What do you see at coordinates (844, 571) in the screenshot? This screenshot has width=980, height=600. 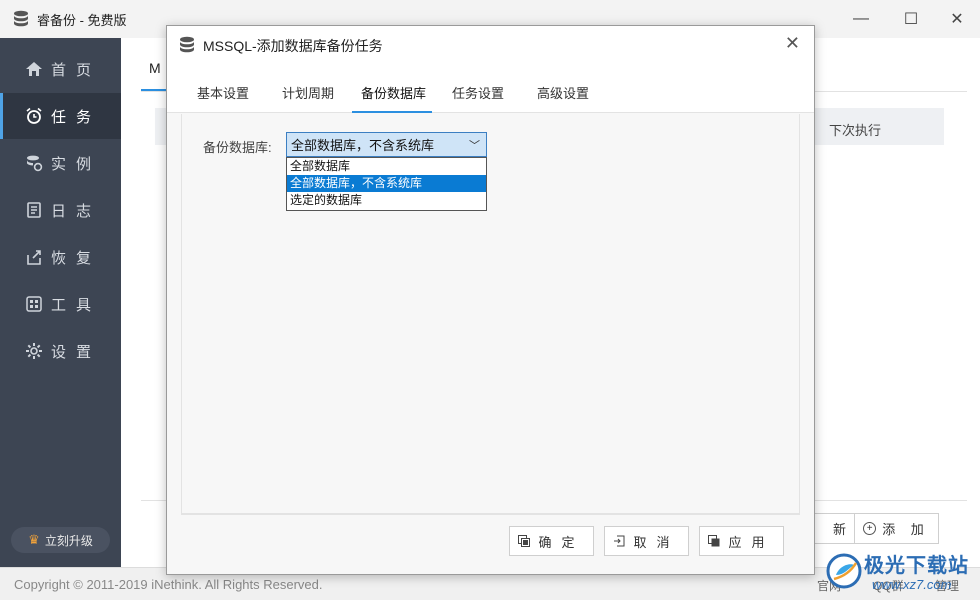 I see `watermark-logo-icon` at bounding box center [844, 571].